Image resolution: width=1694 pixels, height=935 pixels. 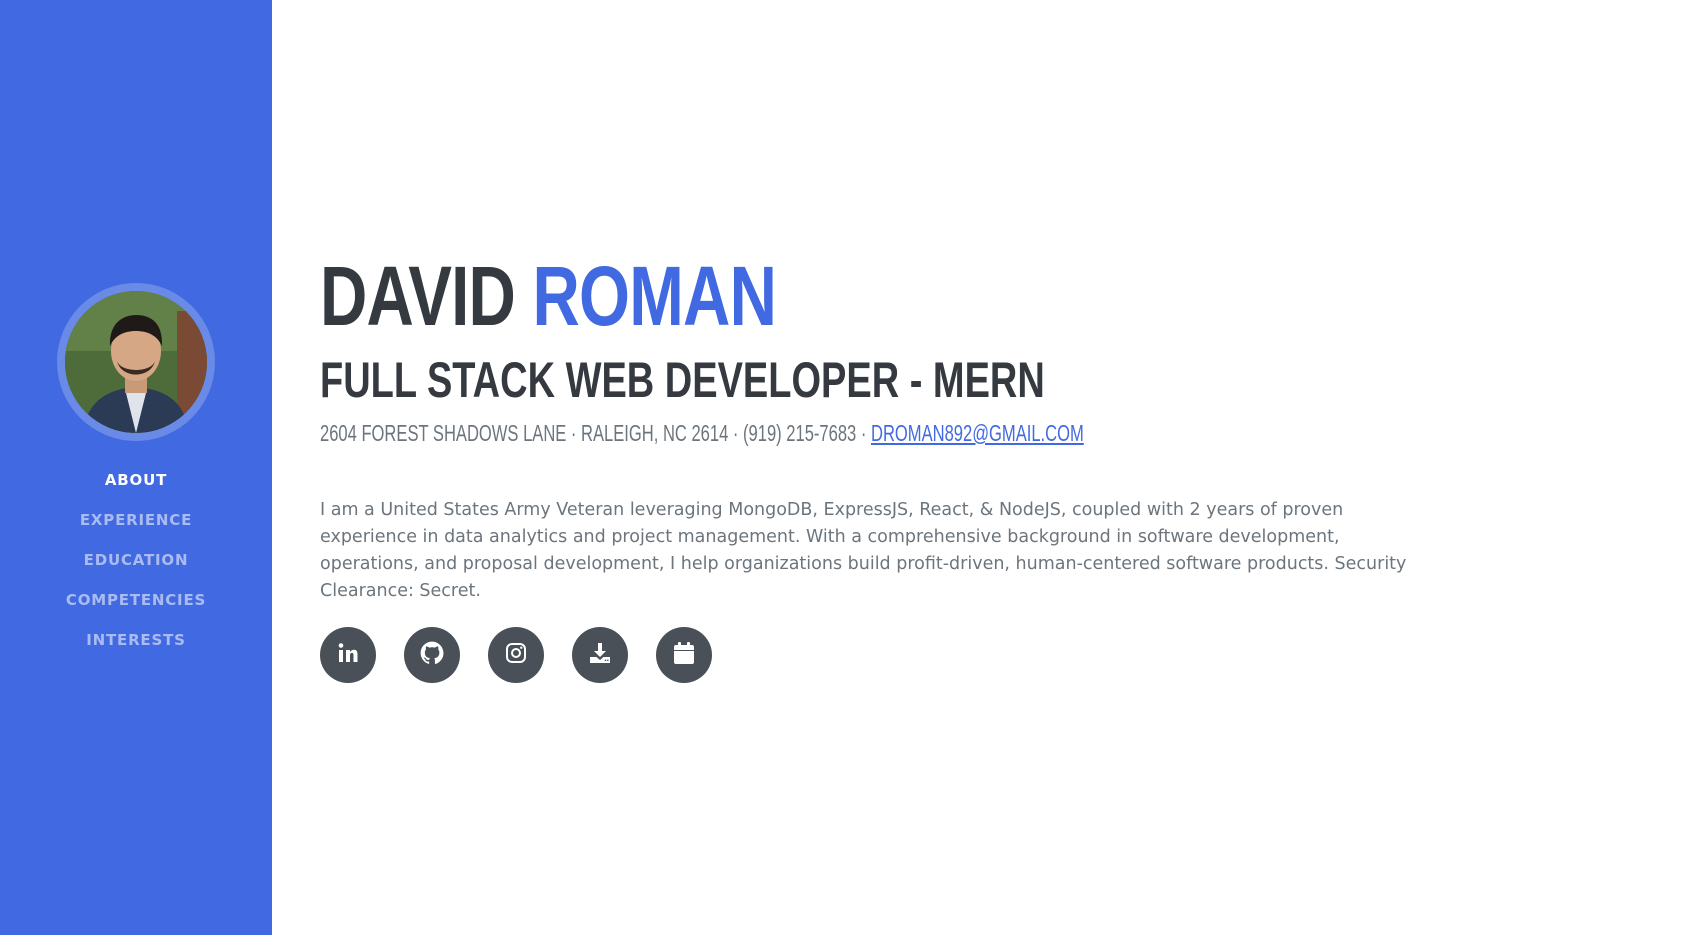 I want to click on linkedin-icon, so click(x=348, y=655).